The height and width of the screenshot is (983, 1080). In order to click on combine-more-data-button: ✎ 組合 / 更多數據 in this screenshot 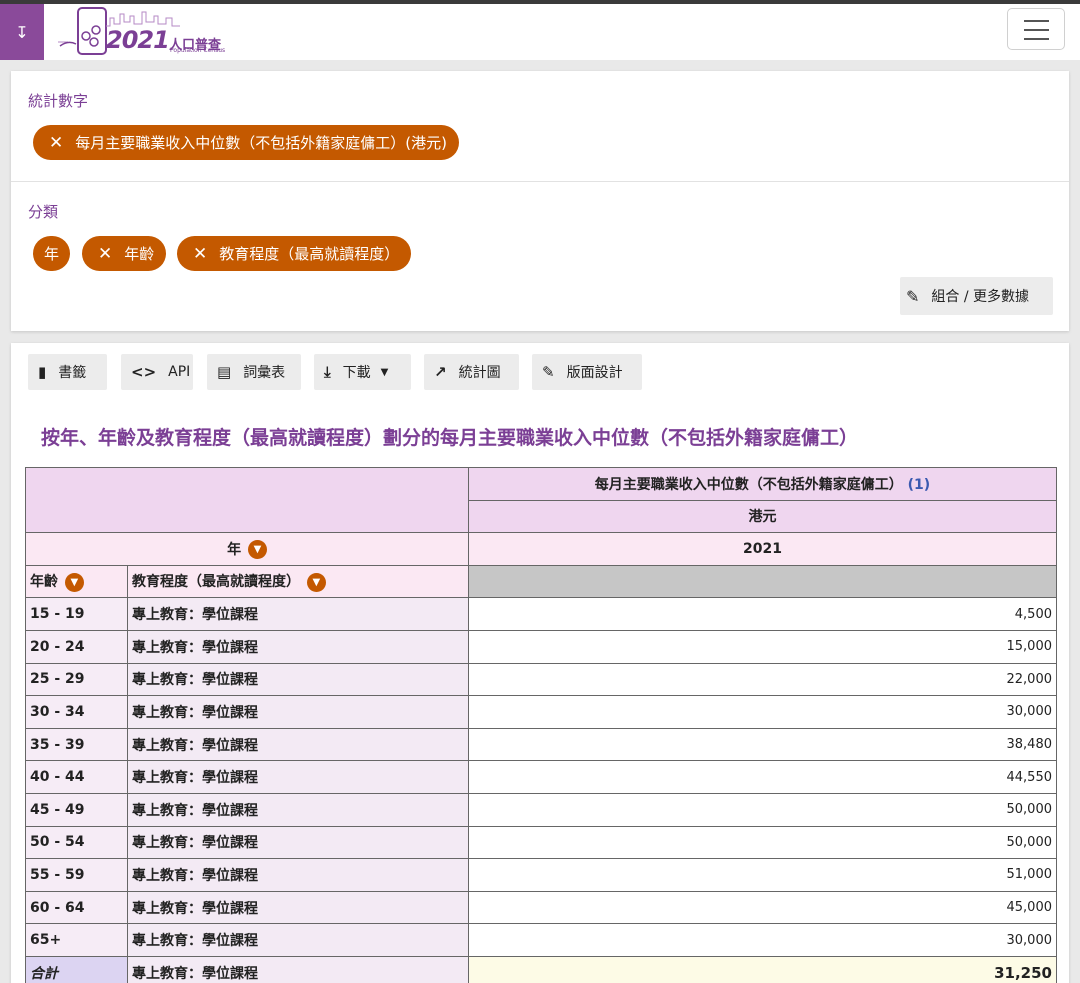, I will do `click(976, 296)`.